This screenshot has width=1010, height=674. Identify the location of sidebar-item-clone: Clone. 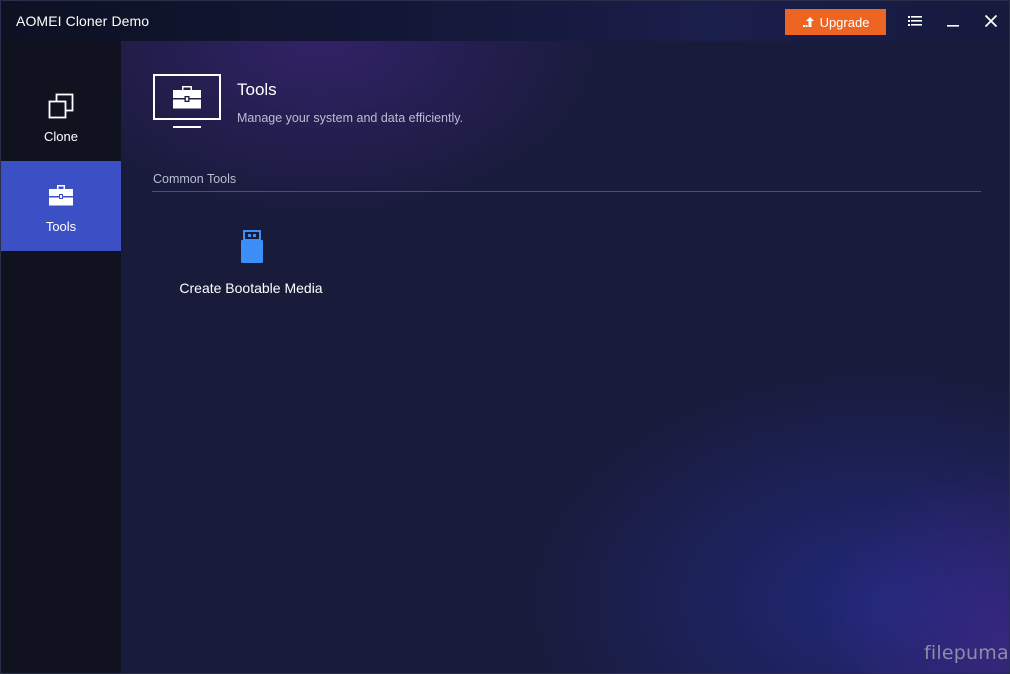
(61, 116).